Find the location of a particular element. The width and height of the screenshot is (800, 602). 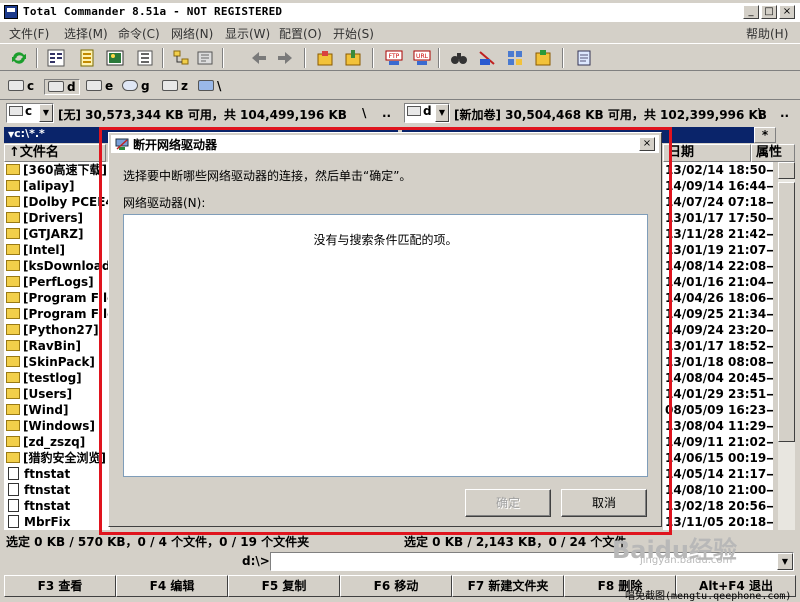

menu-select: 选择(M) is located at coordinates (86, 33).